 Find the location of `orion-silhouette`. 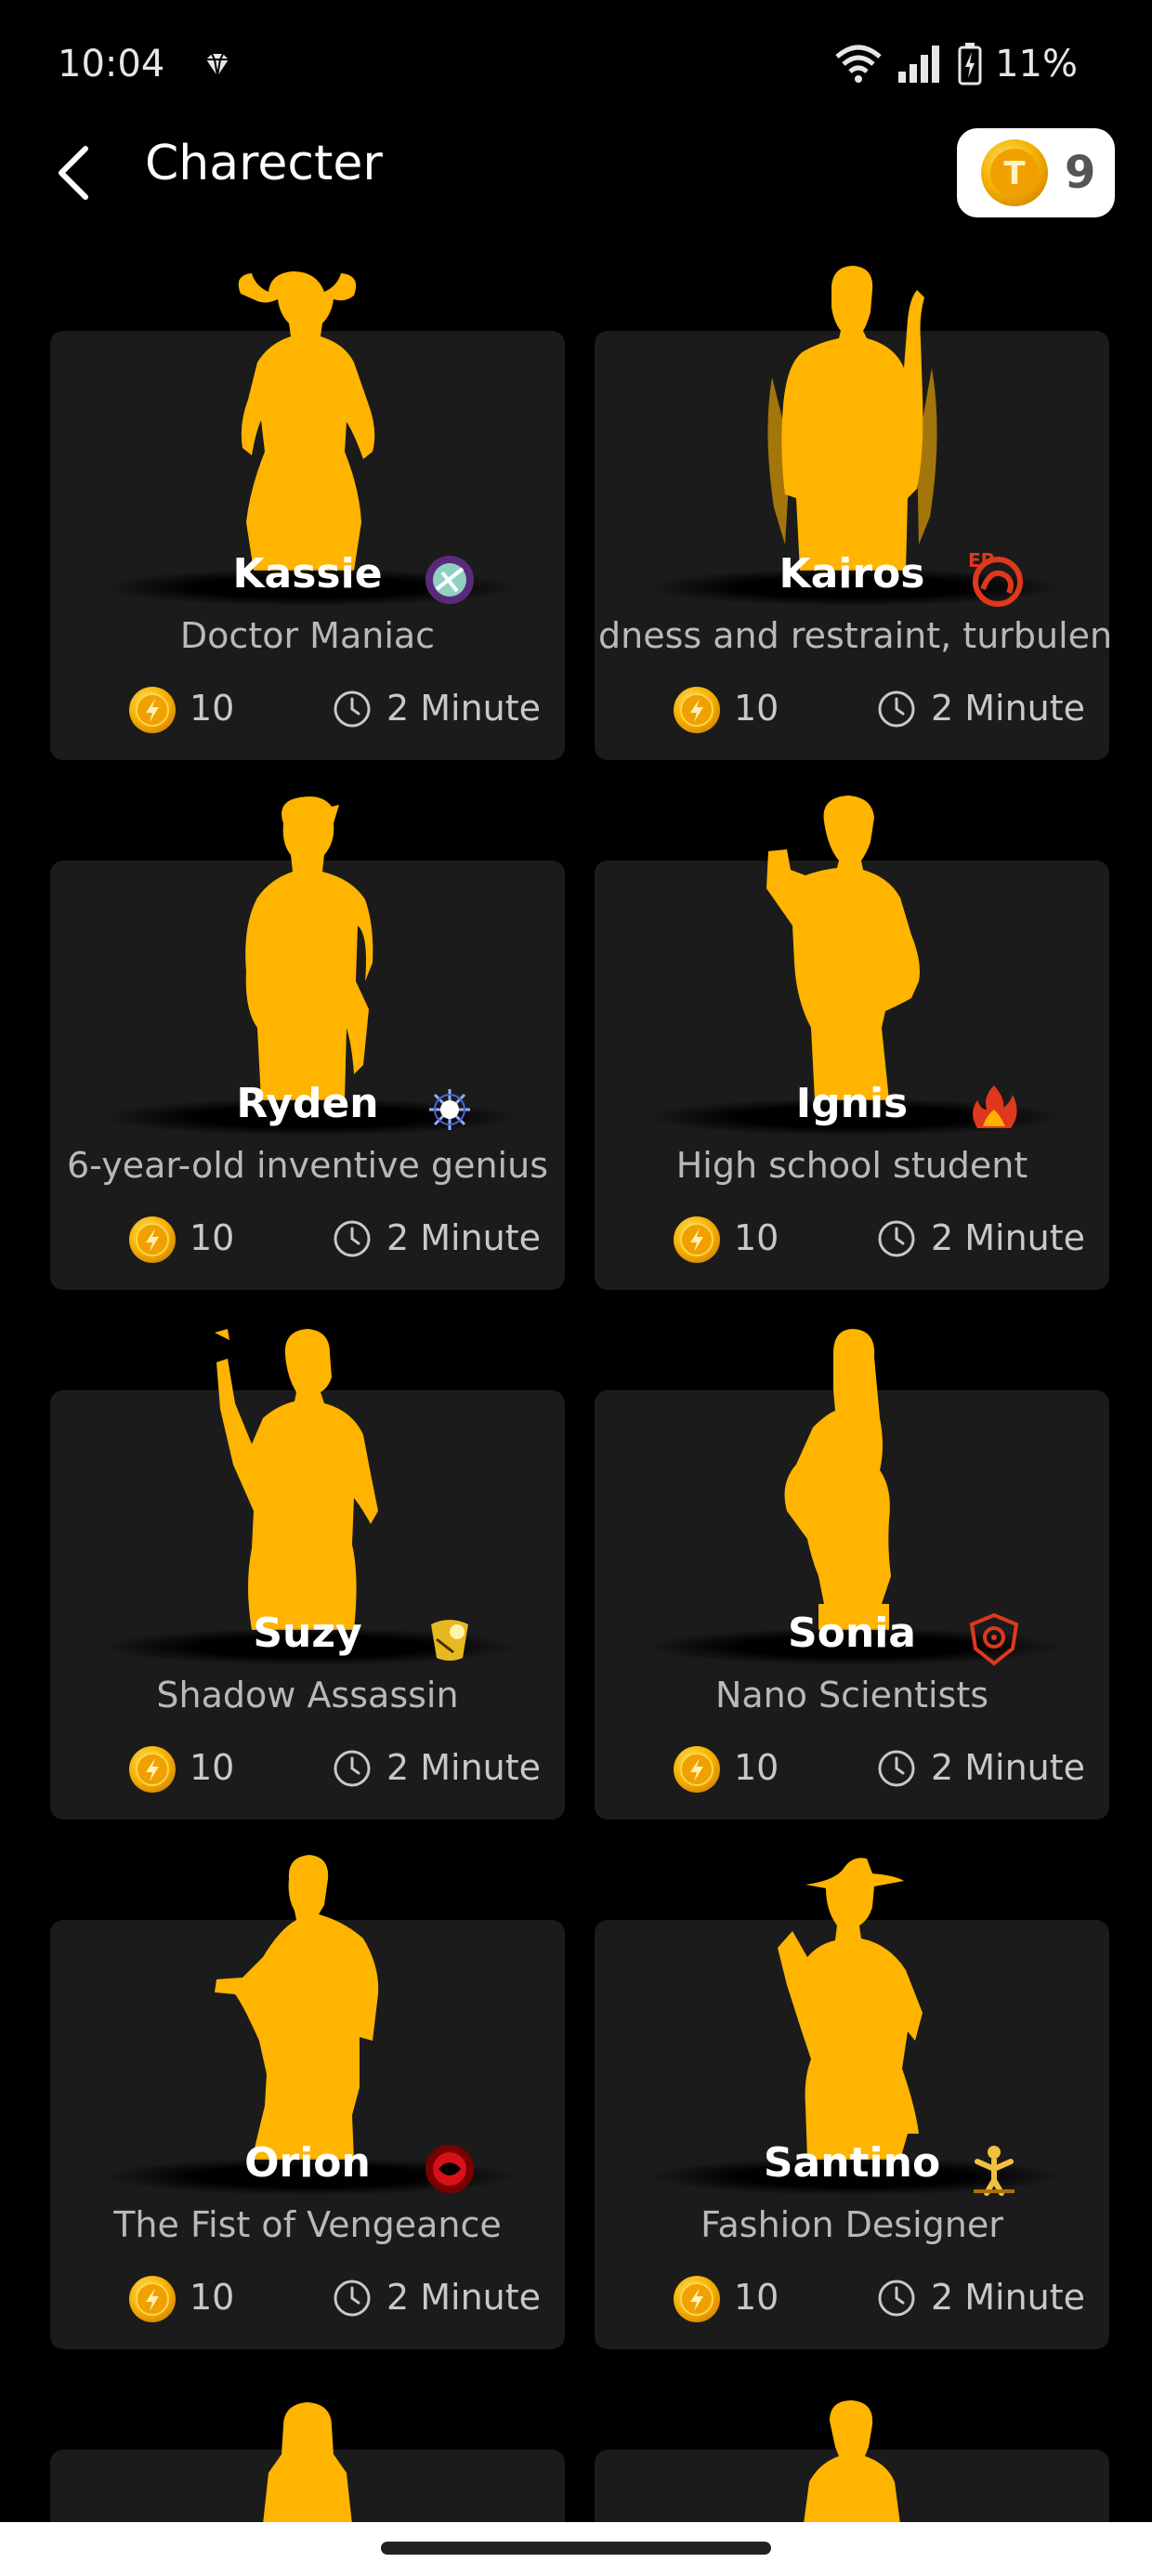

orion-silhouette is located at coordinates (297, 2007).